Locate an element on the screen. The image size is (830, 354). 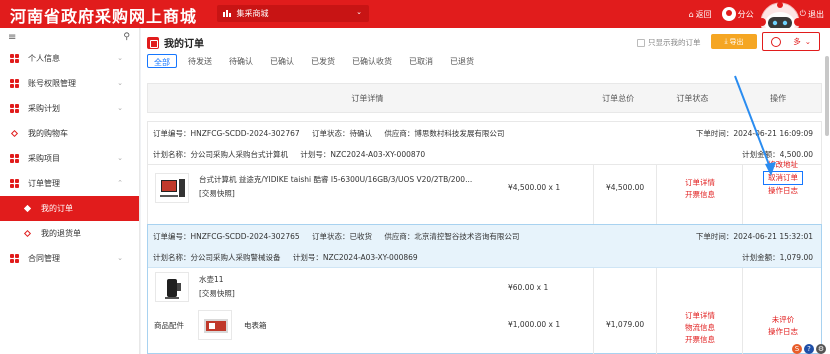
accessory-name: 电表箱 is located at coordinates (255, 326).